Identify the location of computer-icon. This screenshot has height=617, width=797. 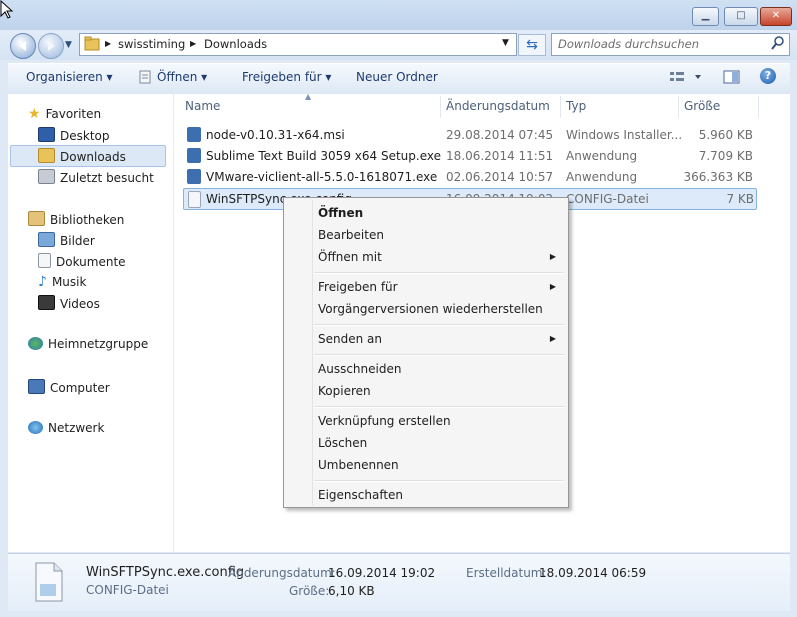
(36, 386).